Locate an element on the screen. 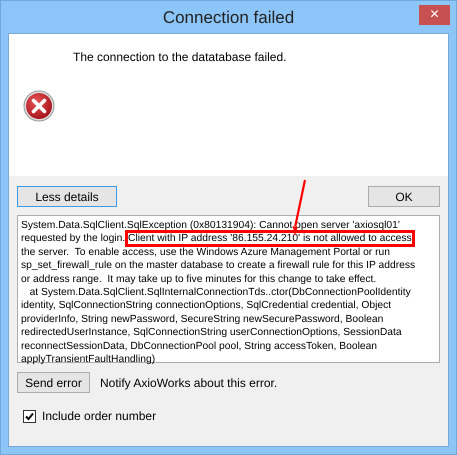  details-text: applyTransientFaultHandling) is located at coordinates (88, 360).